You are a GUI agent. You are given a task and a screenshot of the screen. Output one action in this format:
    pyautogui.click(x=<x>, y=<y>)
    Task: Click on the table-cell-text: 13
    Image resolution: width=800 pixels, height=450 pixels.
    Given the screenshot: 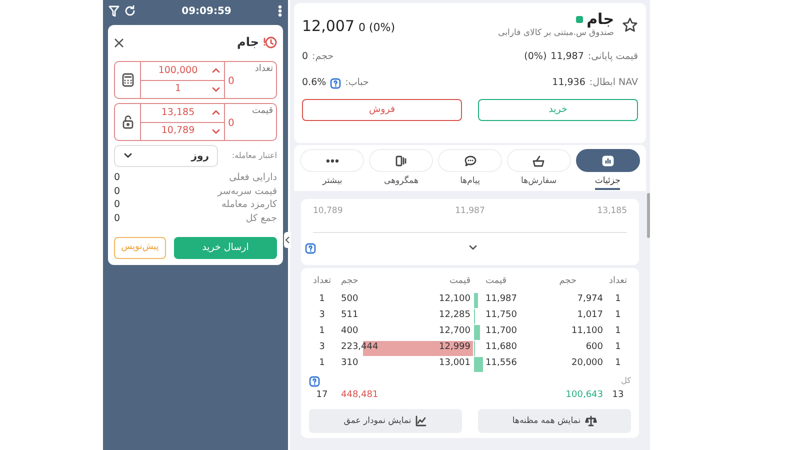 What is the action you would take?
    pyautogui.click(x=618, y=395)
    